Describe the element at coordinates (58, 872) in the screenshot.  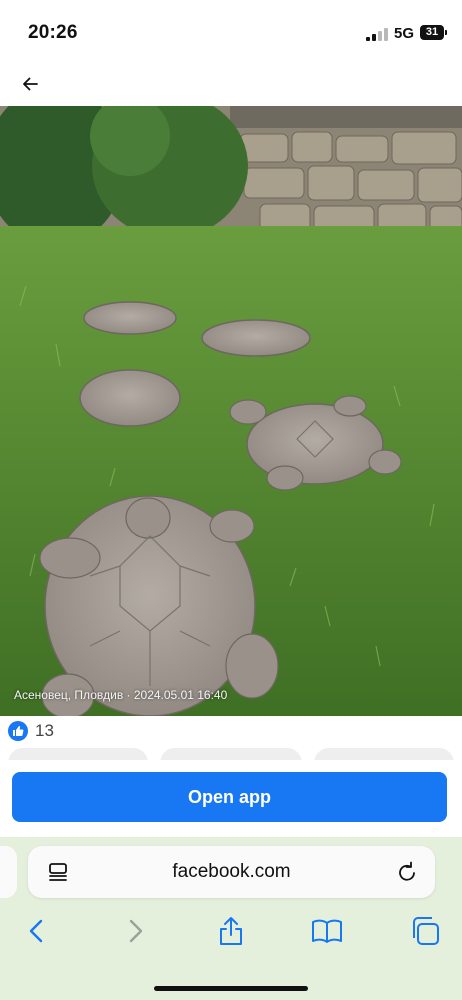
I see `reader-icon` at that location.